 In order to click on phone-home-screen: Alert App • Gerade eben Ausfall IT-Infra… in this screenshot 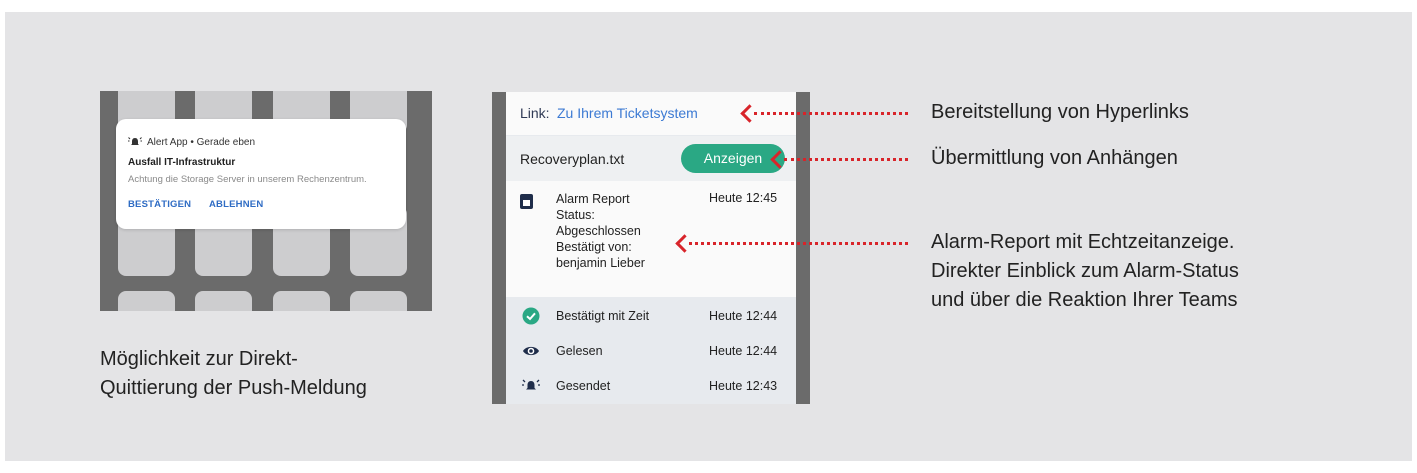, I will do `click(266, 201)`.